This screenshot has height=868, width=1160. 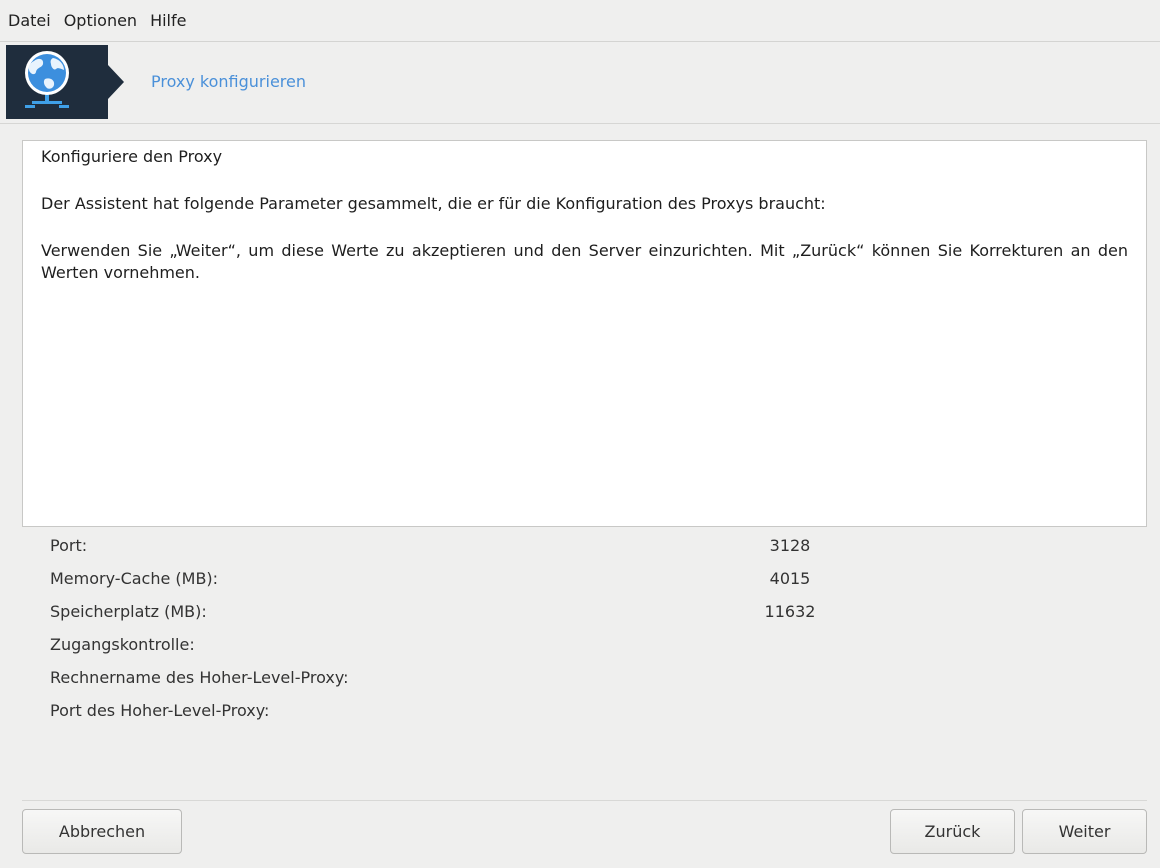 I want to click on button-separator, so click(x=584, y=800).